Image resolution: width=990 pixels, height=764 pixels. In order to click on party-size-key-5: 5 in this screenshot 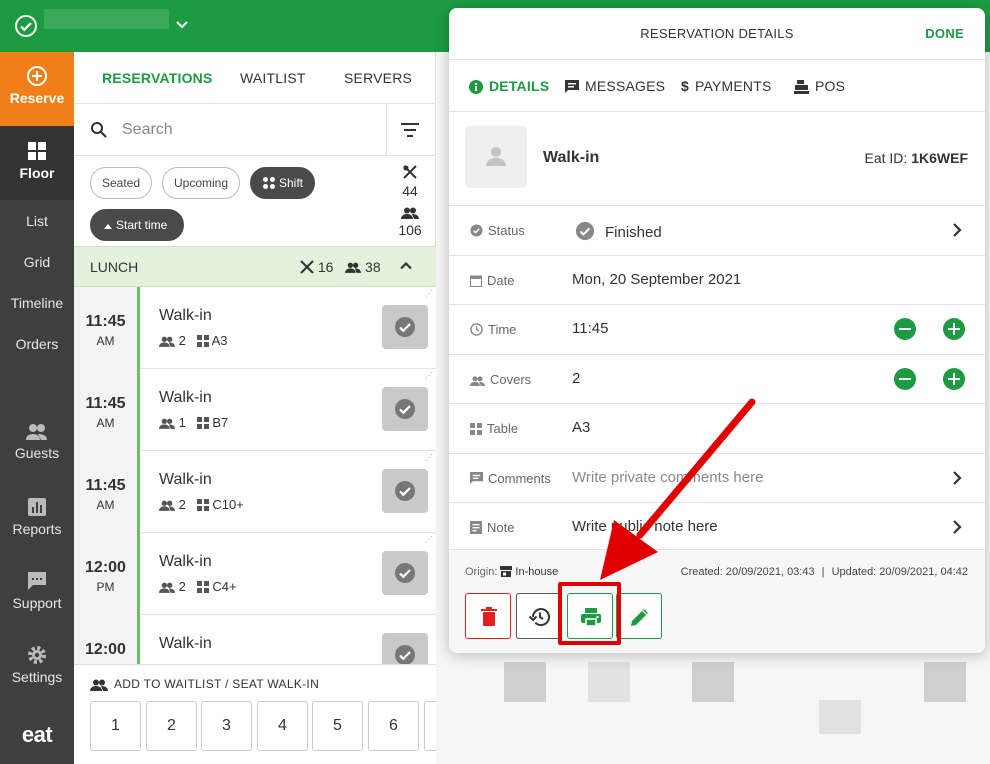, I will do `click(337, 726)`.